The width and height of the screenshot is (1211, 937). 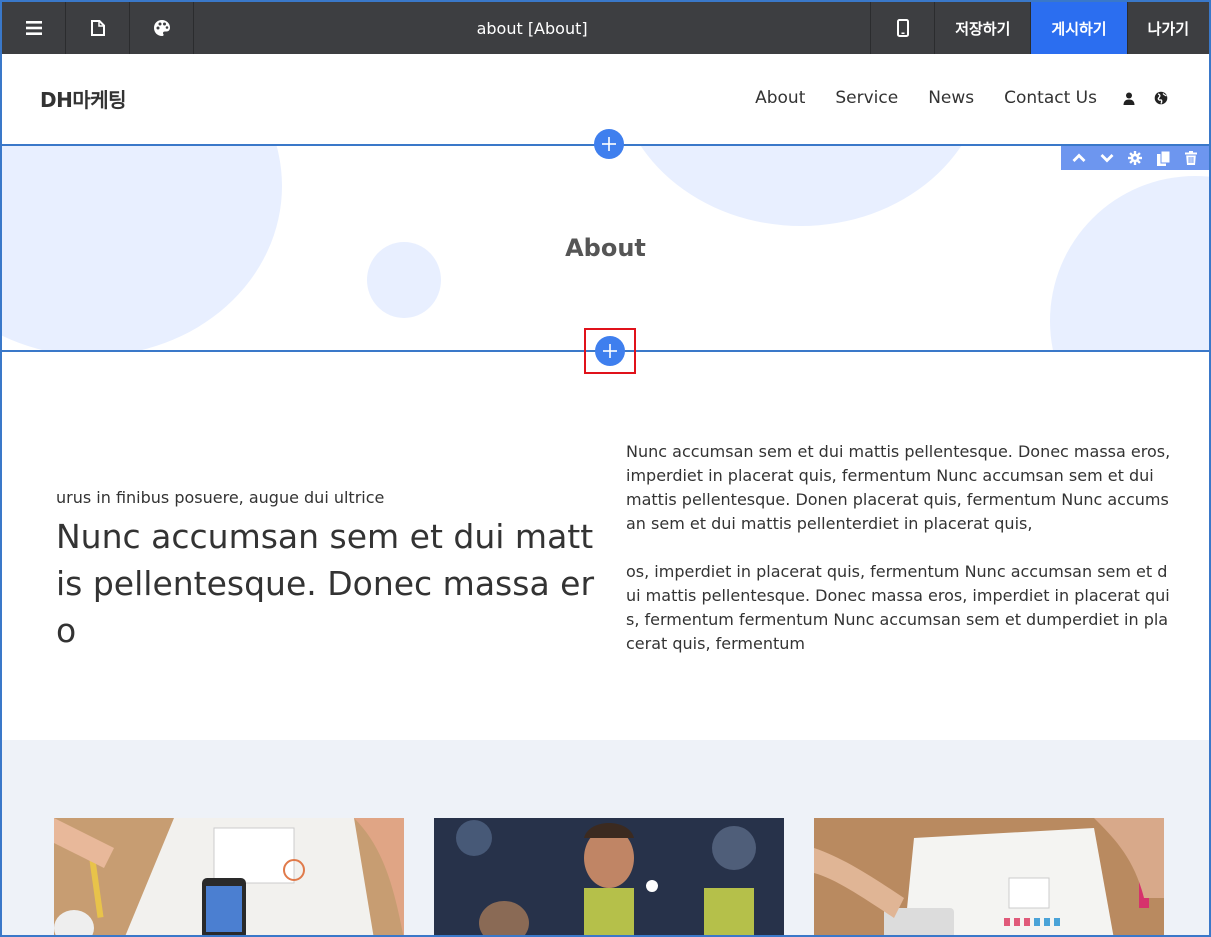 What do you see at coordinates (951, 98) in the screenshot?
I see `nav-item-news: News` at bounding box center [951, 98].